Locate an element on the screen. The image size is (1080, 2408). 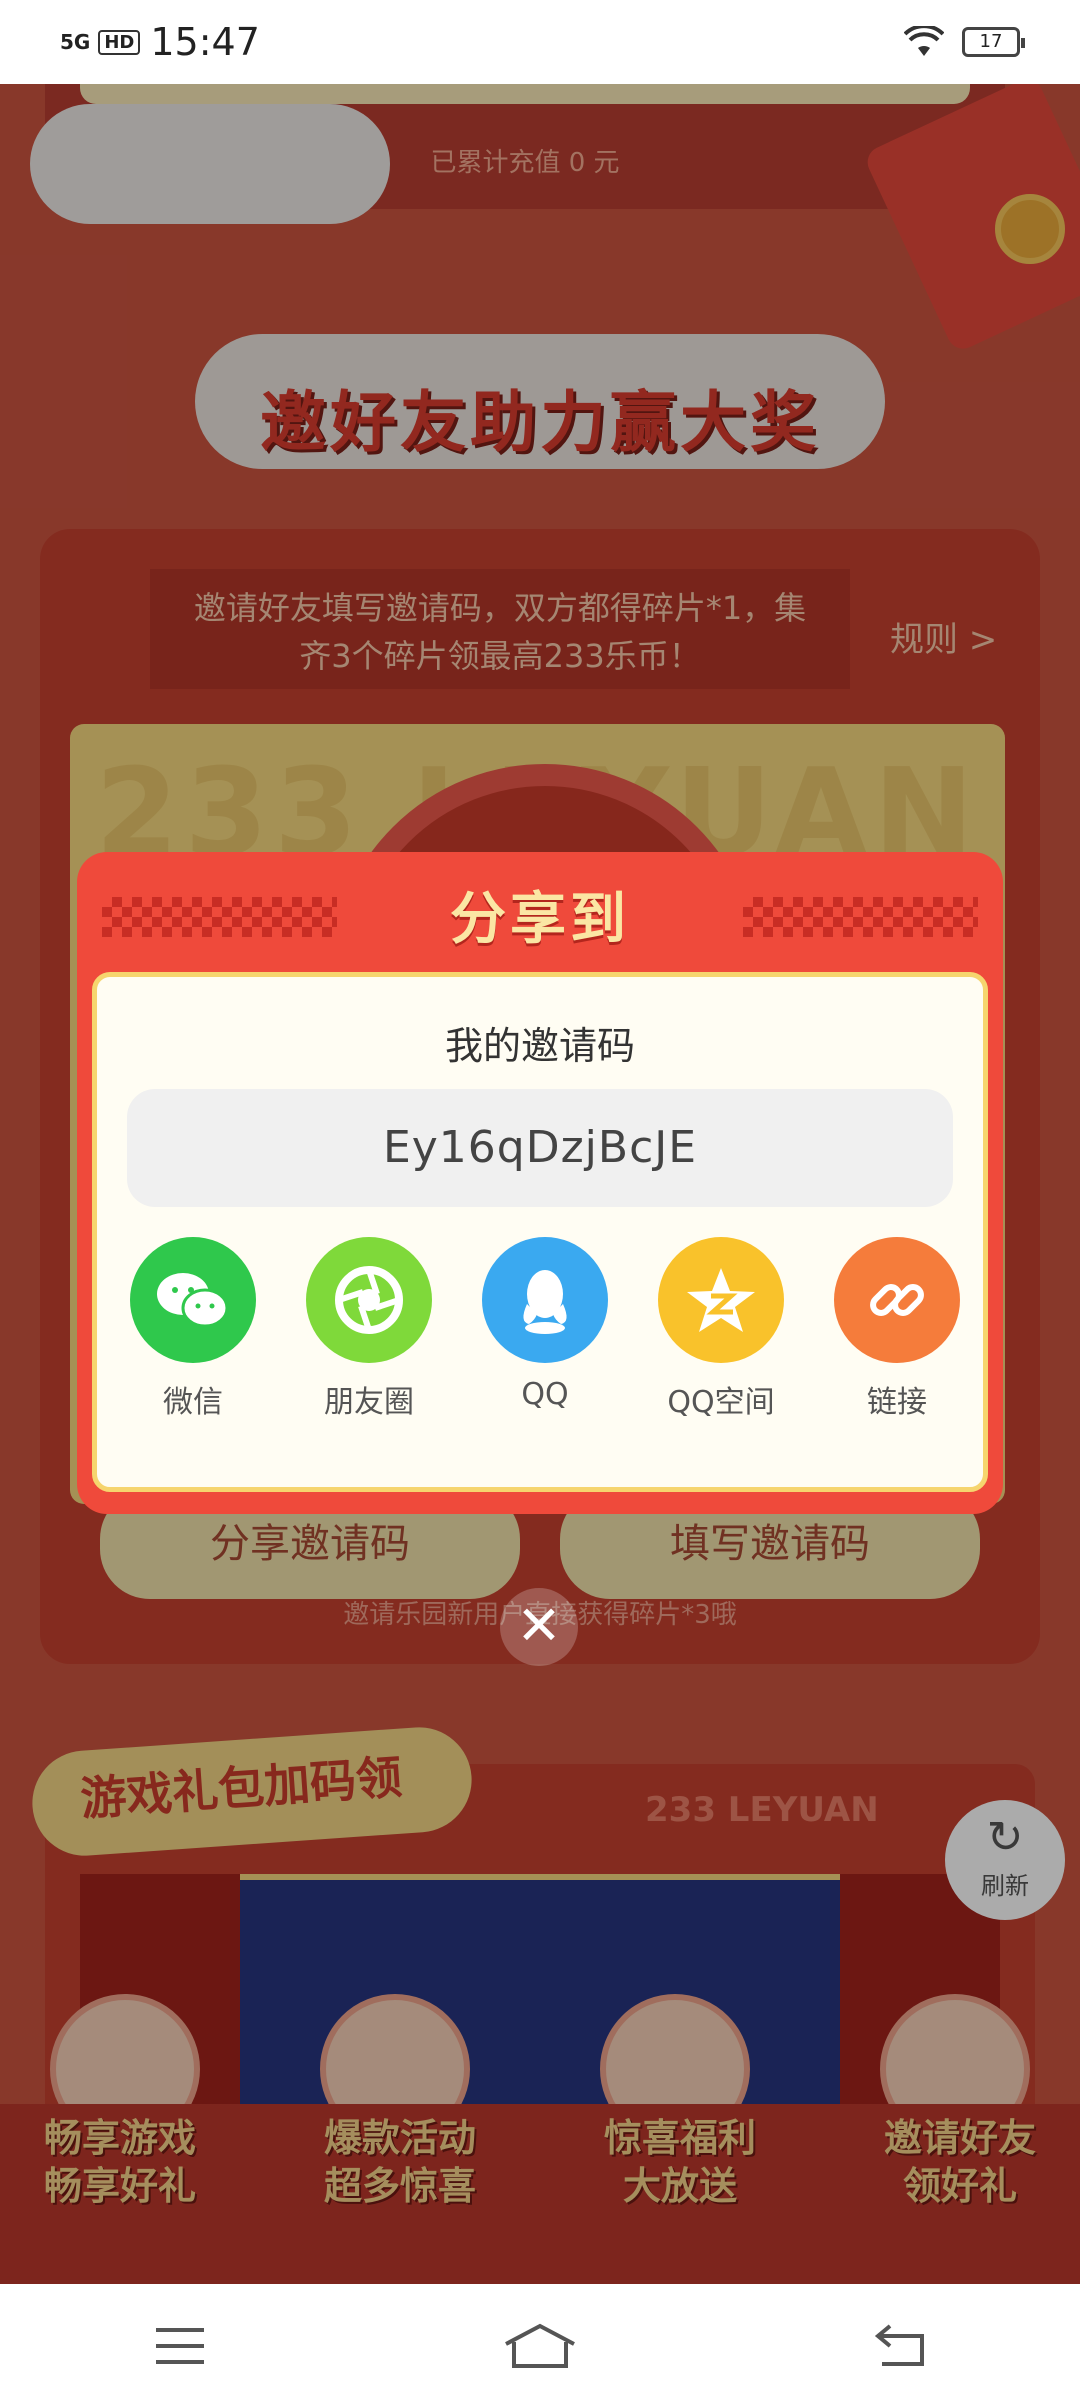
battery-icon: 17 is located at coordinates (993, 42).